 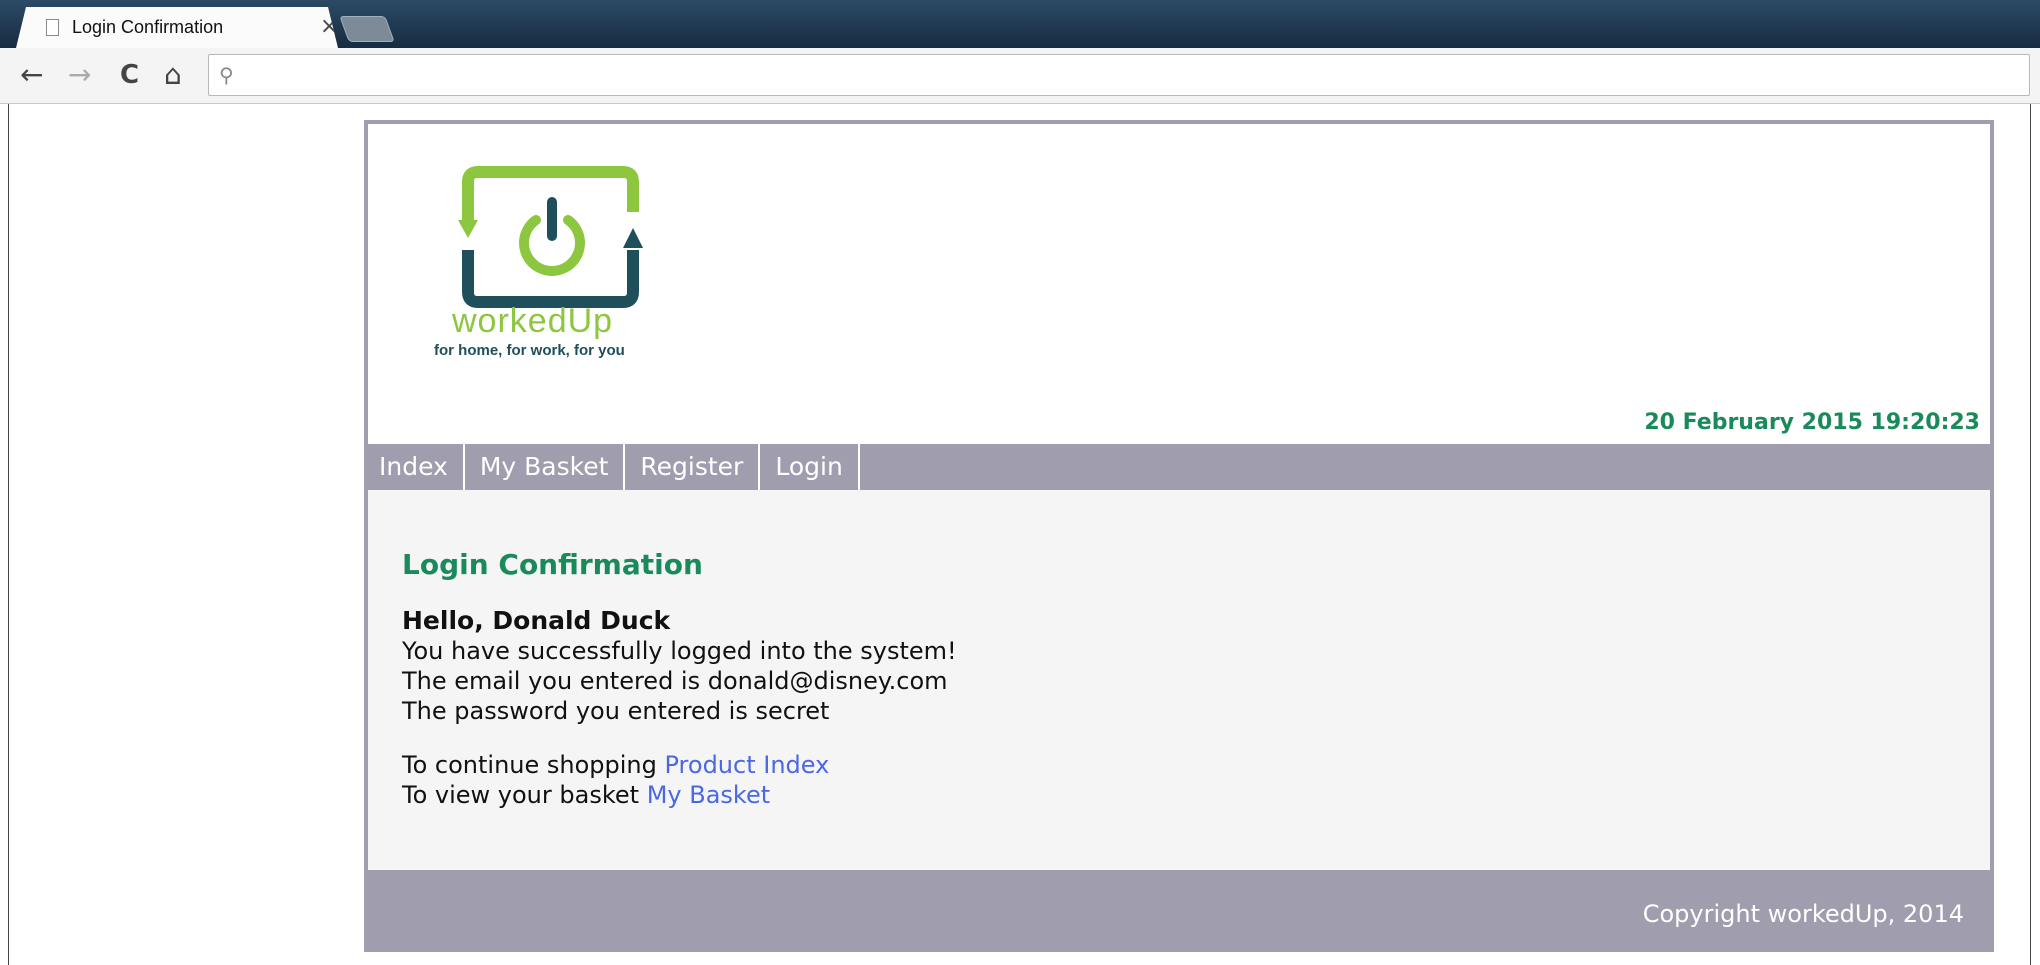 What do you see at coordinates (810, 467) in the screenshot?
I see `nav-item-login: Login` at bounding box center [810, 467].